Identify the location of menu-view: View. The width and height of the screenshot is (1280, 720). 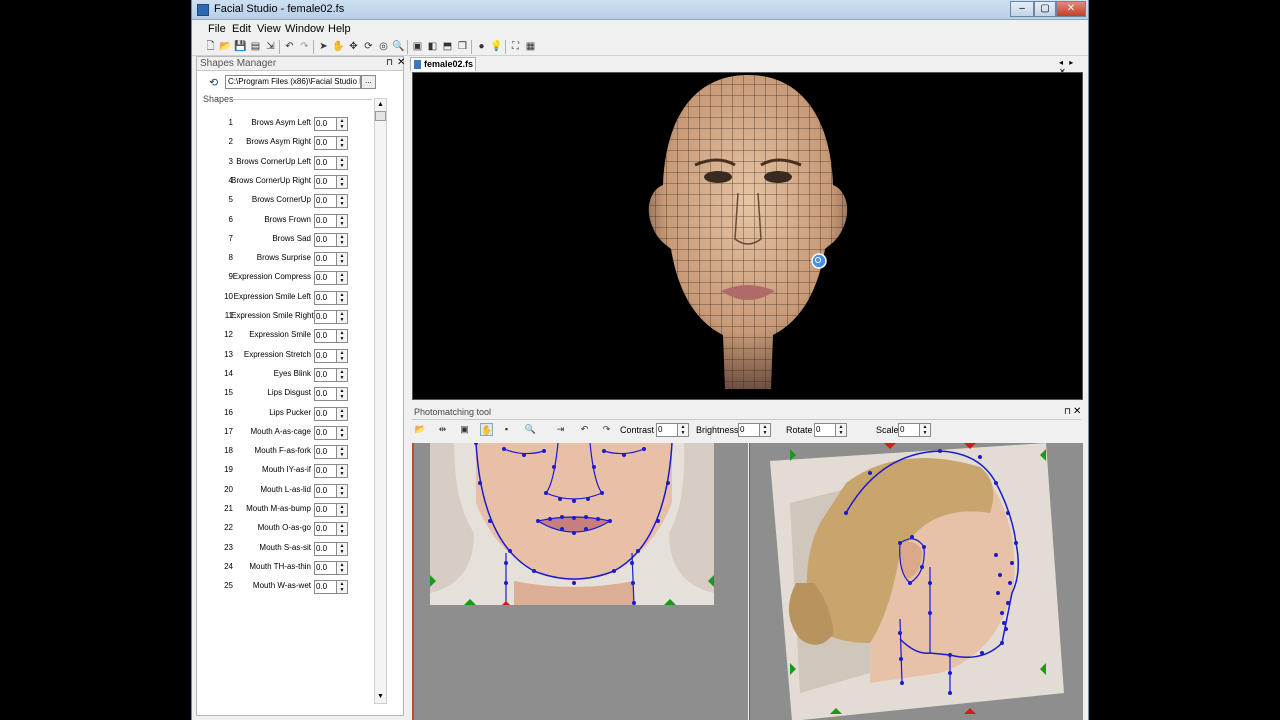
(269, 29).